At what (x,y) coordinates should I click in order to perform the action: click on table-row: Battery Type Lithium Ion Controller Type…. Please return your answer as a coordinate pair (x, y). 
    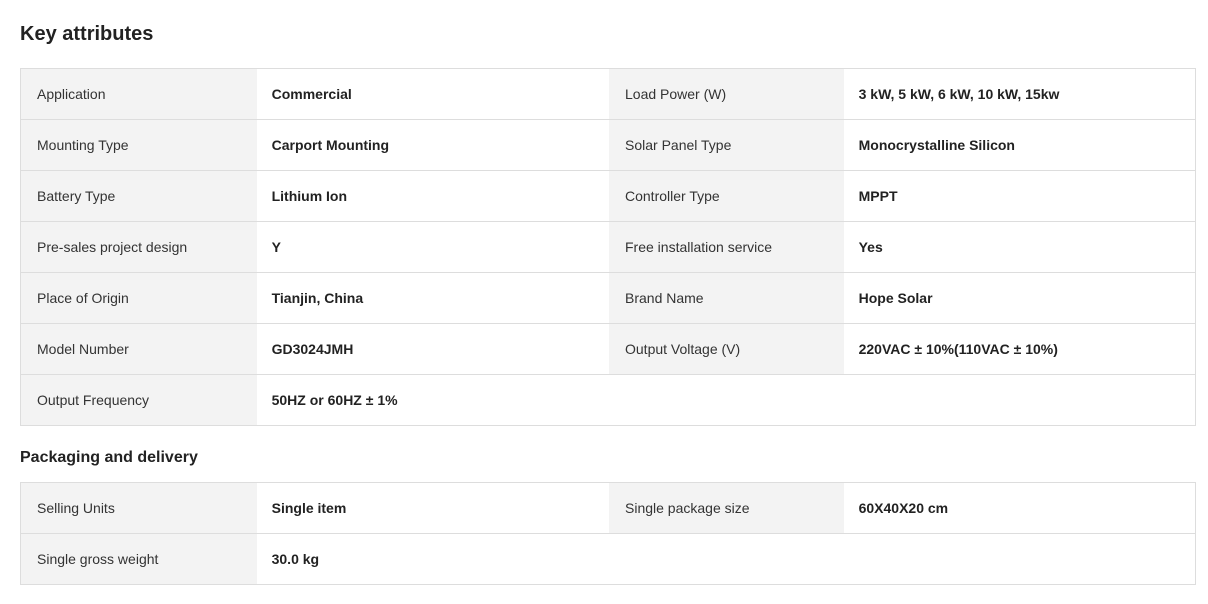
    Looking at the image, I should click on (608, 196).